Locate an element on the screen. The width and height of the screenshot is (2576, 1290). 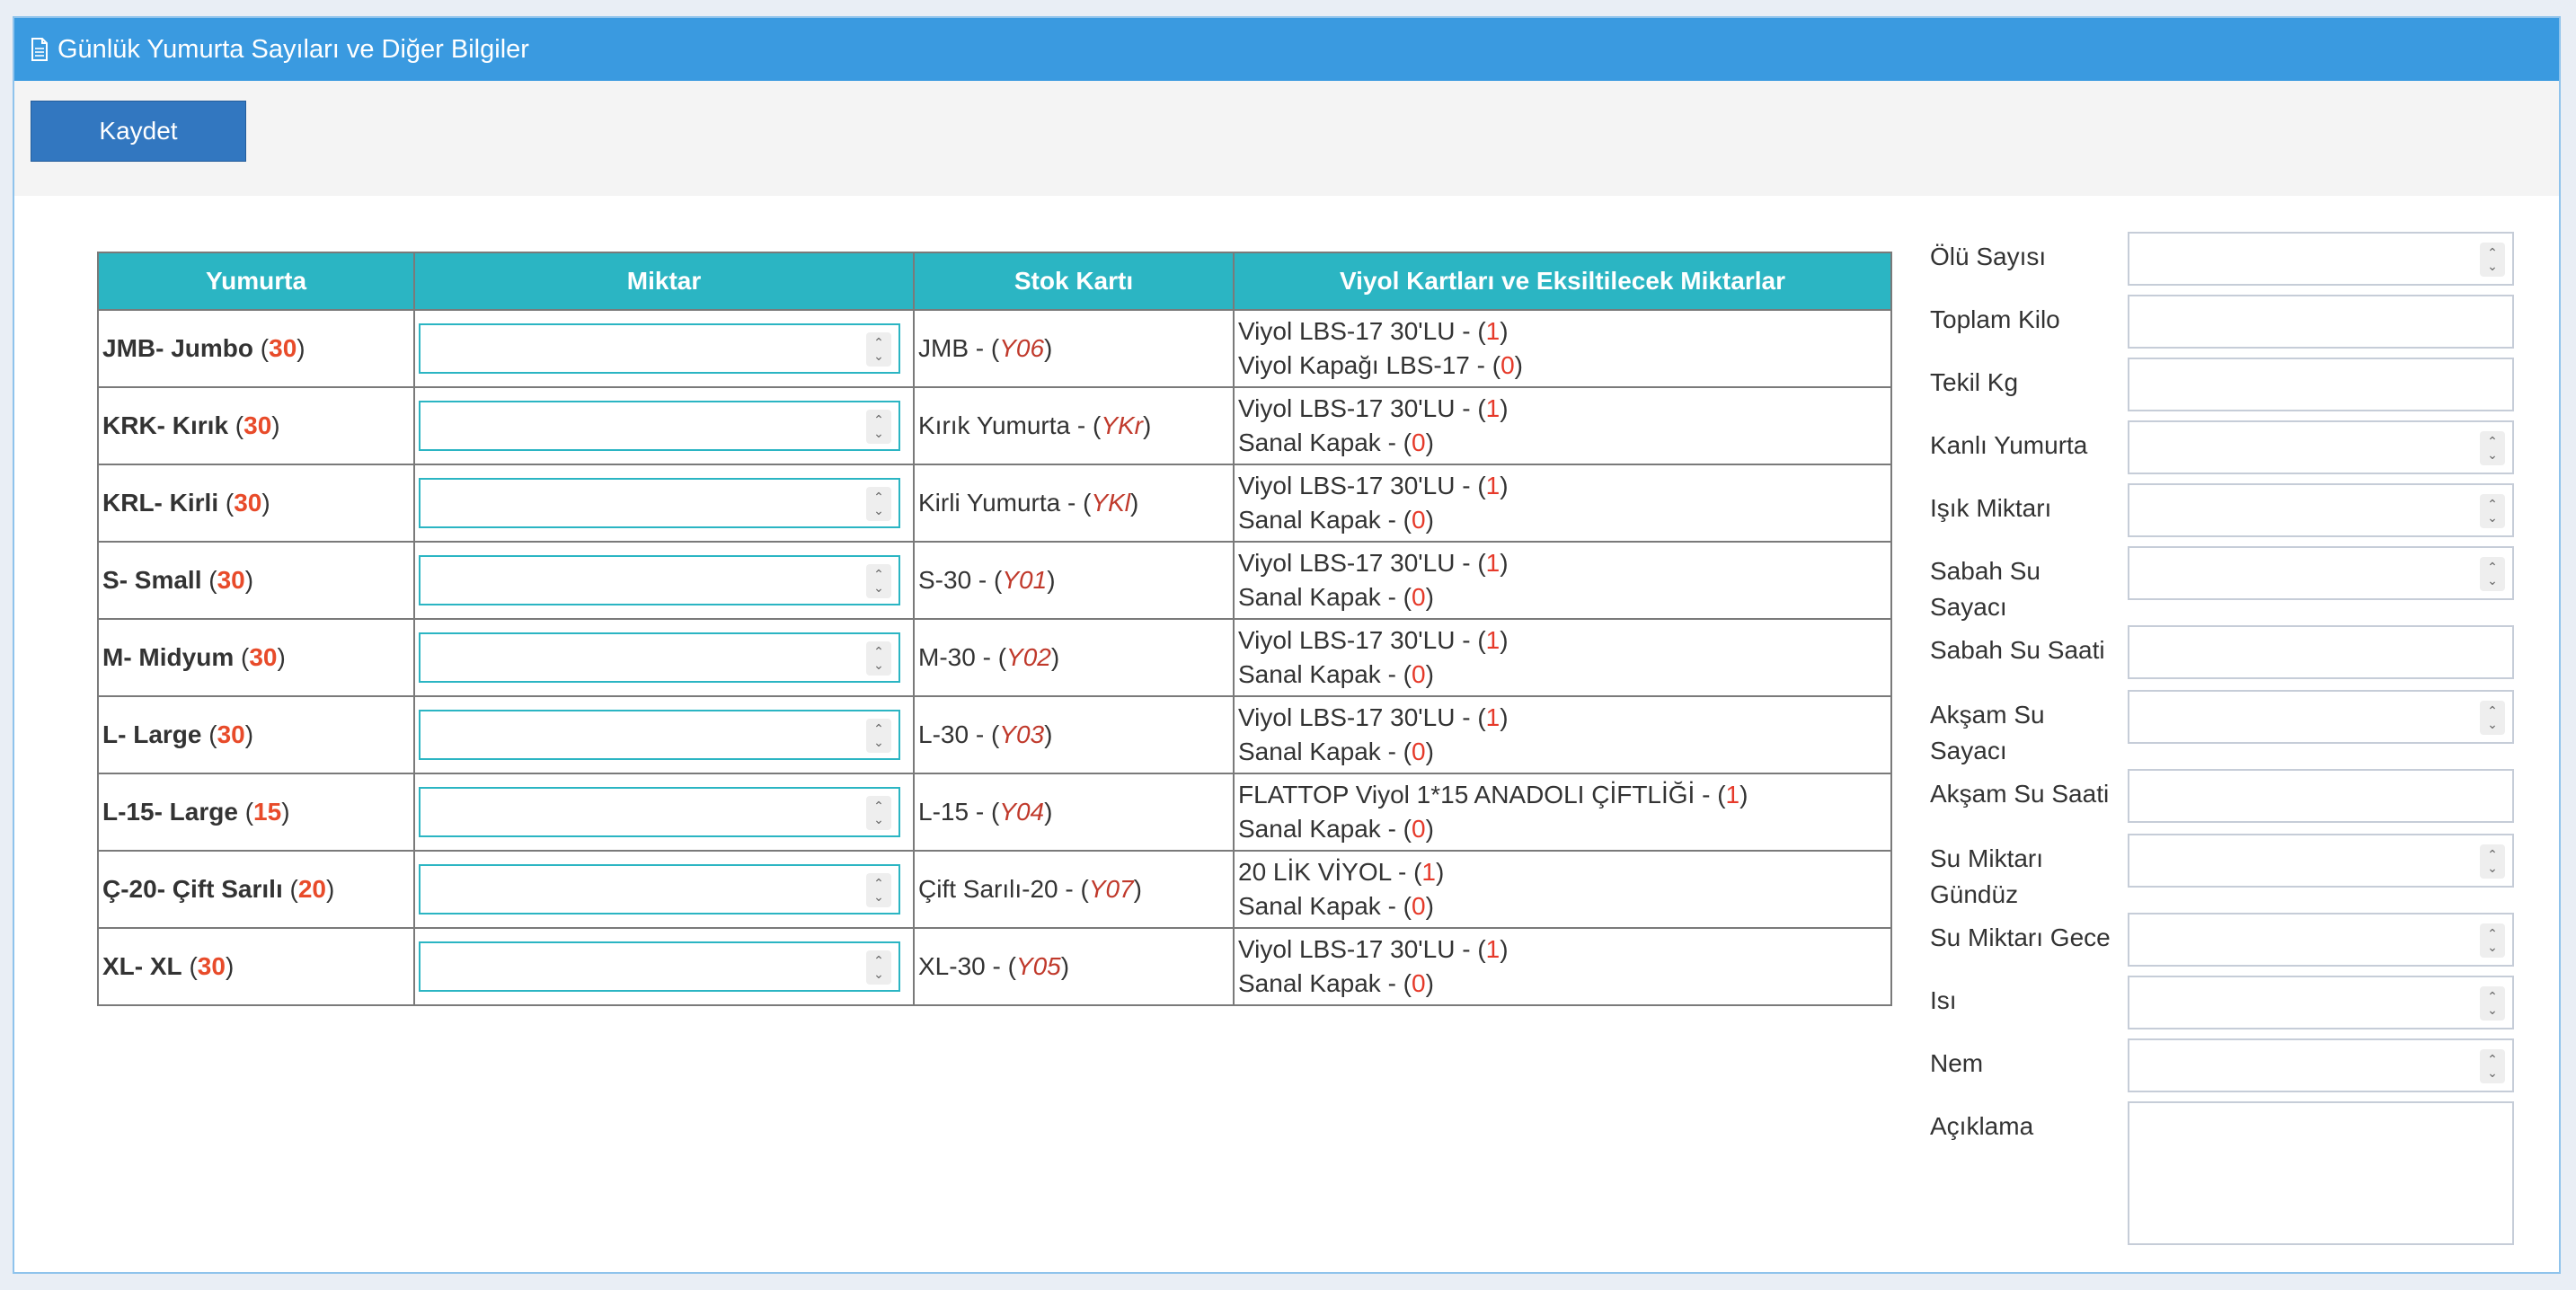
nem-input: ⌃ ⌄ is located at coordinates (2321, 1065).